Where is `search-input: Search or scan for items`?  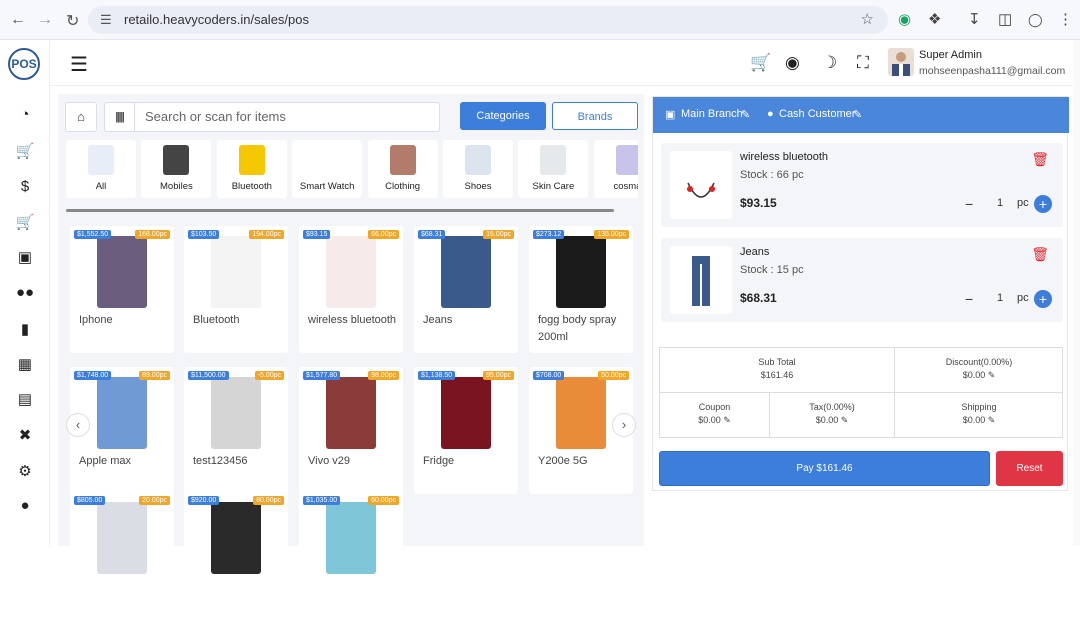 search-input: Search or scan for items is located at coordinates (215, 116).